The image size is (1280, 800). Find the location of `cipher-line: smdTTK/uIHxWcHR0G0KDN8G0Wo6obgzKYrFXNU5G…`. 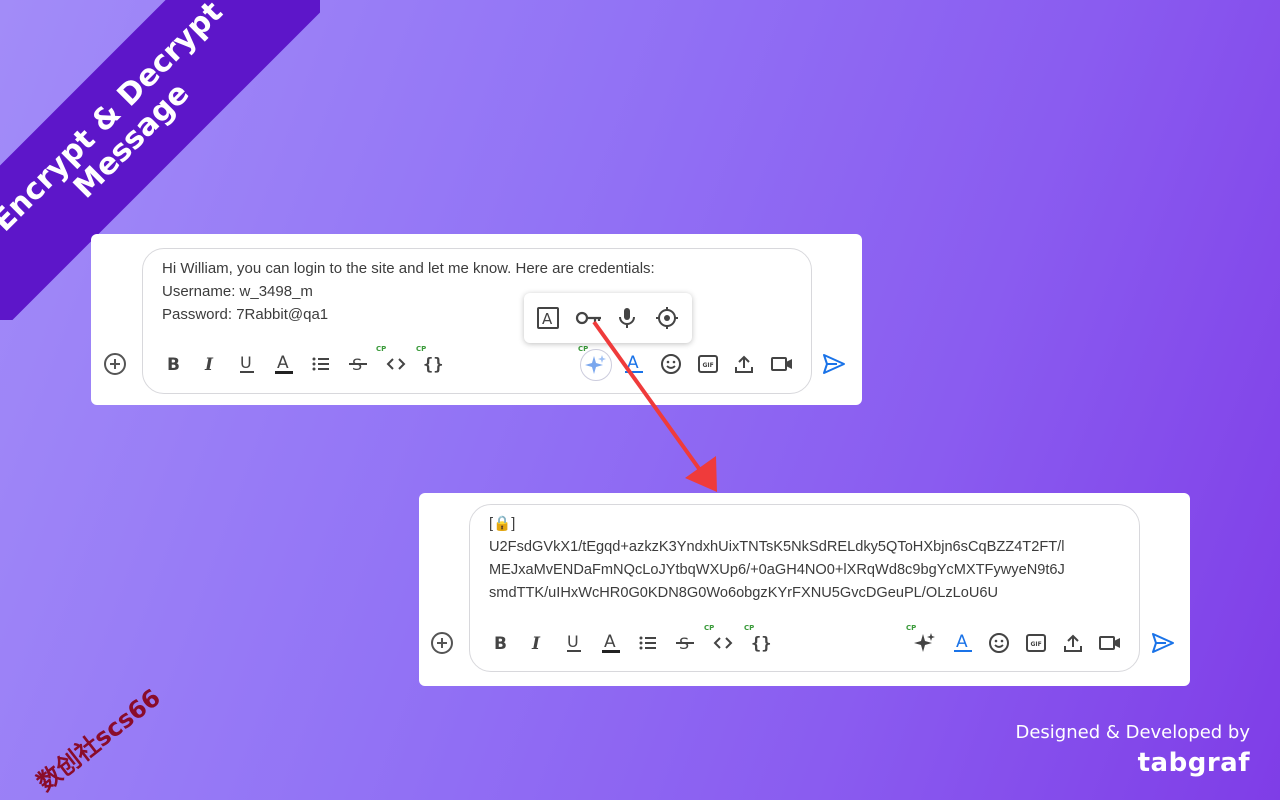

cipher-line: smdTTK/uIHxWcHR0G0KDN8G0Wo6obgzKYrFXNU5G… is located at coordinates (744, 593).